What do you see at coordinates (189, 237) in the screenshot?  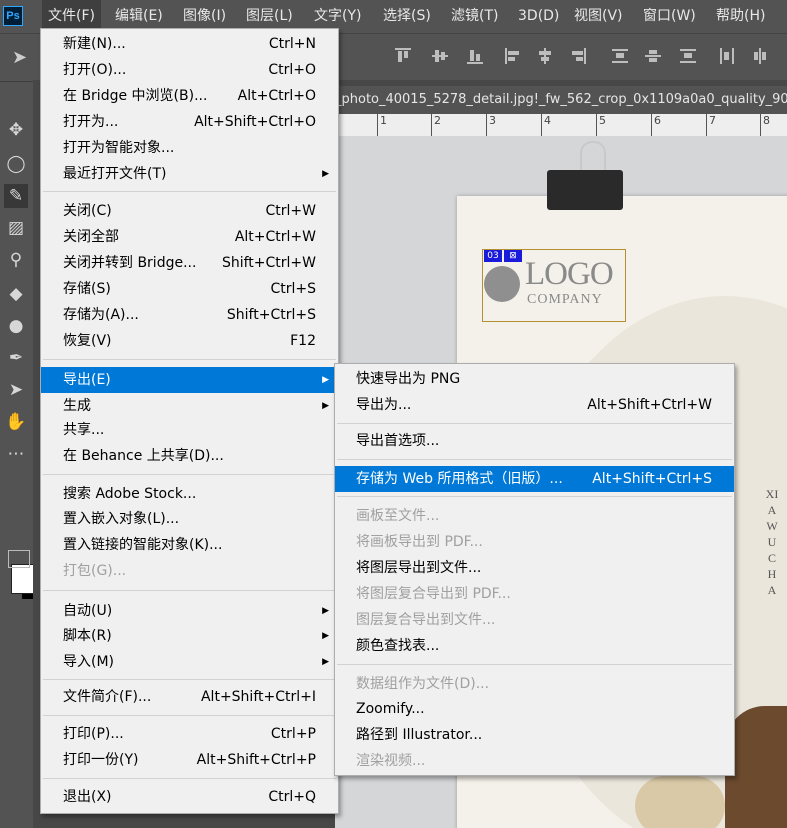 I see `menu-item-close-all: 关闭全部 Alt+Ctrl+W` at bounding box center [189, 237].